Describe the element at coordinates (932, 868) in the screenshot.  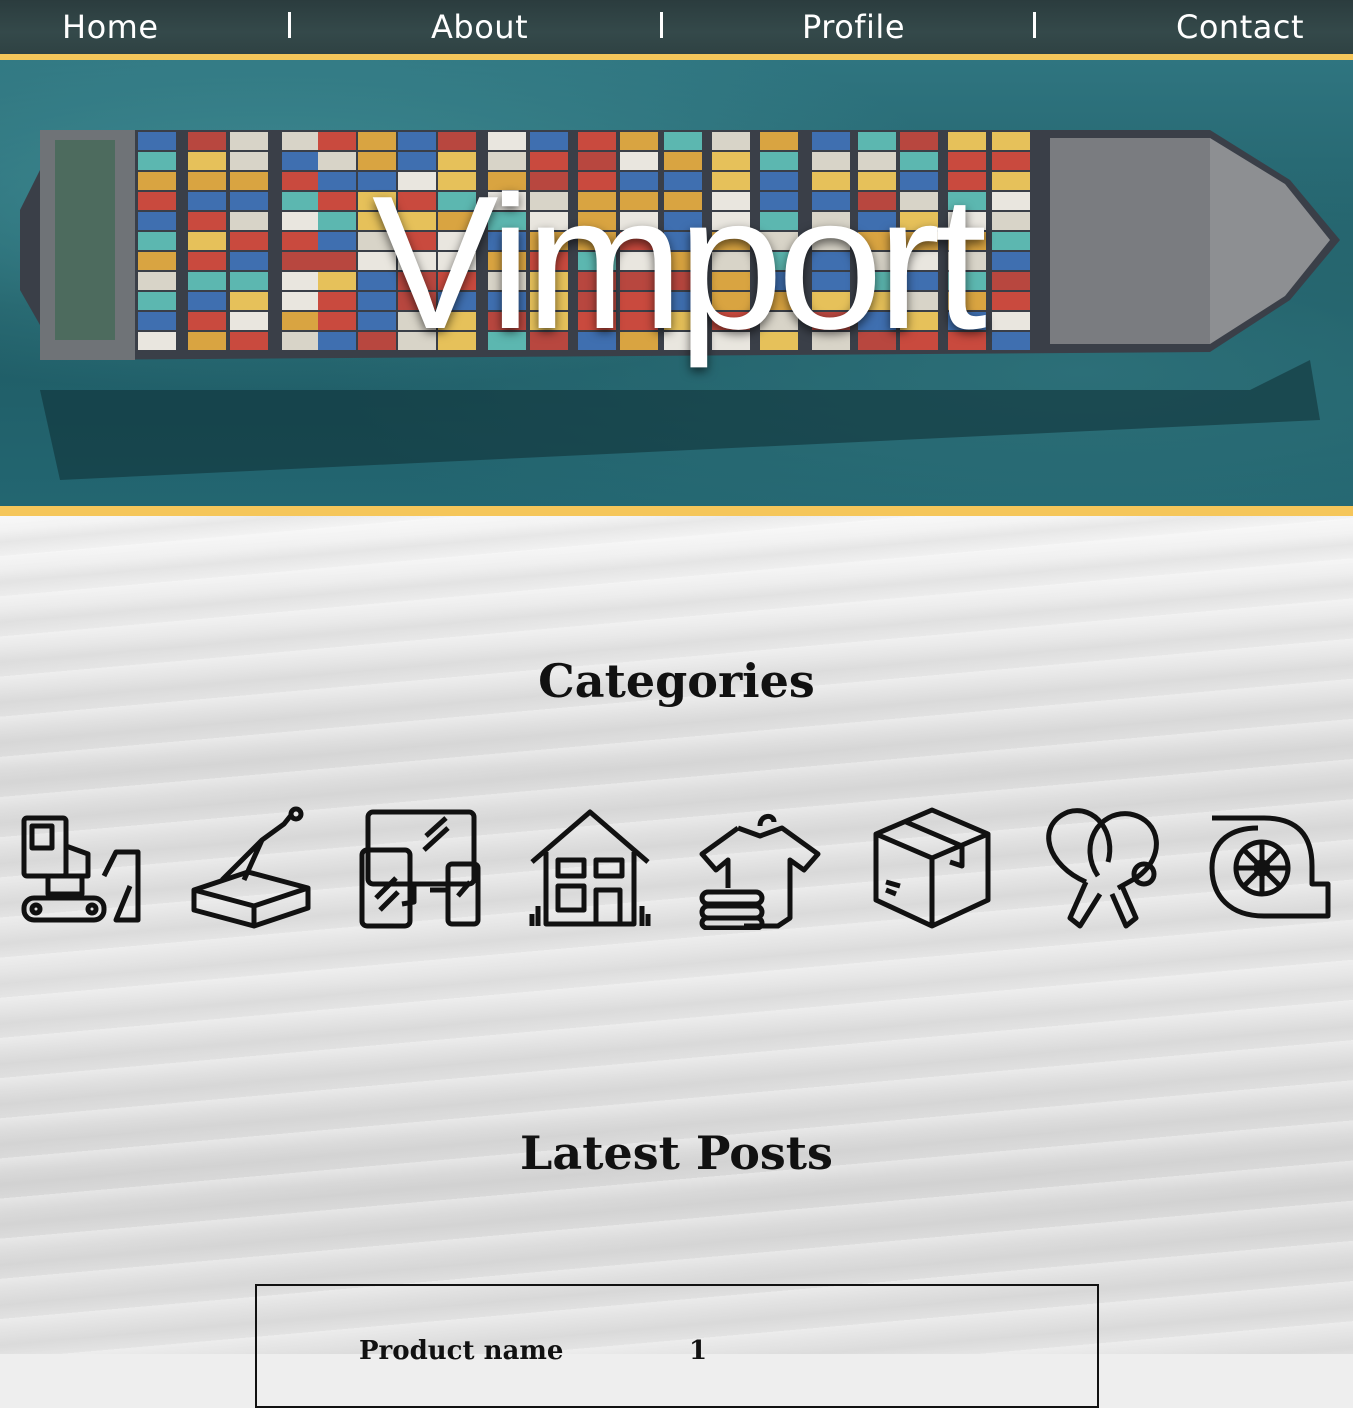
I see `box-icon` at that location.